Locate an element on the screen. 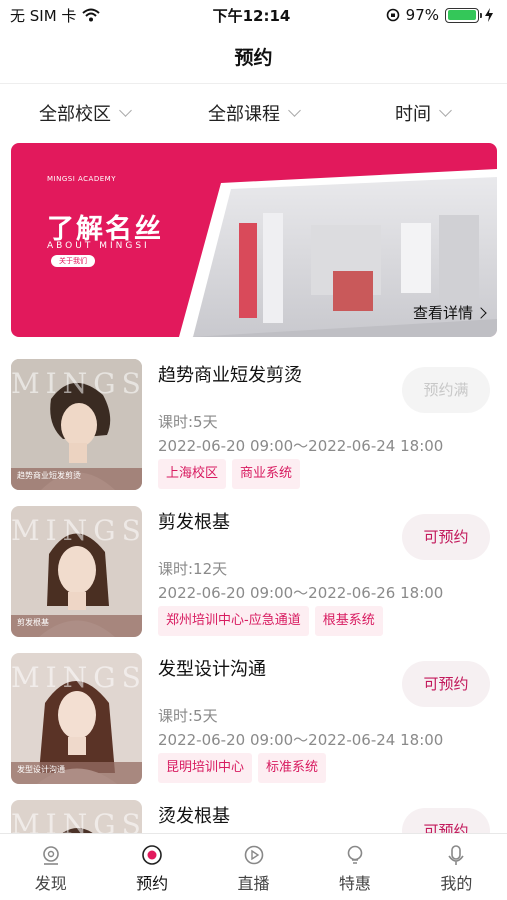 The image size is (507, 900). thumbnail-caption-text: 剪发根基 is located at coordinates (33, 622).